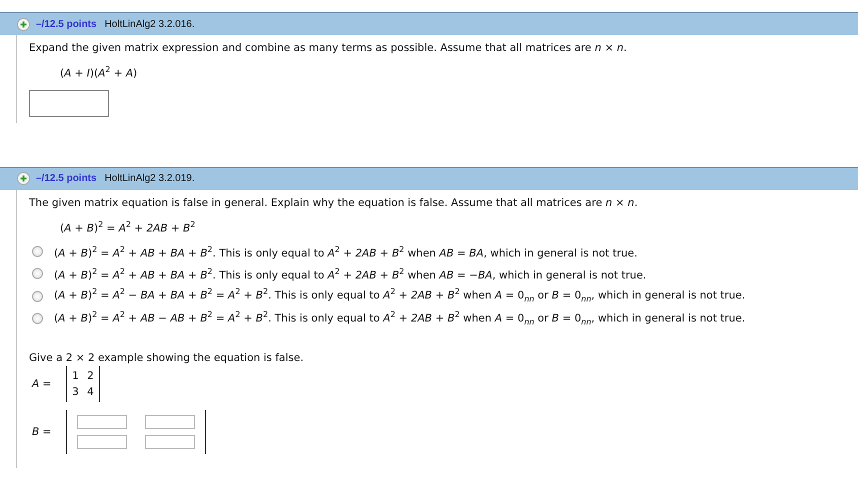  Describe the element at coordinates (334, 203) in the screenshot. I see `question-prompt: The given matrix equation is false in general. Explain why the equation is false. Assume that all matrices are n × n.` at that location.